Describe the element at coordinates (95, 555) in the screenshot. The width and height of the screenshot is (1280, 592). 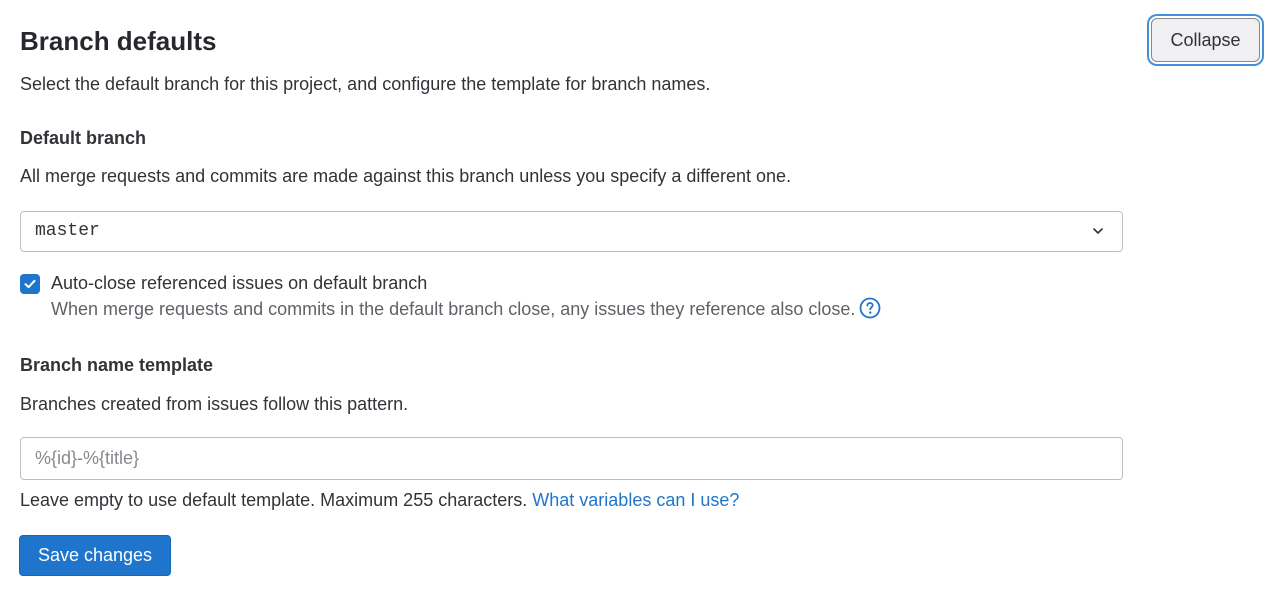
I see `save-changes-button: Save changes` at that location.